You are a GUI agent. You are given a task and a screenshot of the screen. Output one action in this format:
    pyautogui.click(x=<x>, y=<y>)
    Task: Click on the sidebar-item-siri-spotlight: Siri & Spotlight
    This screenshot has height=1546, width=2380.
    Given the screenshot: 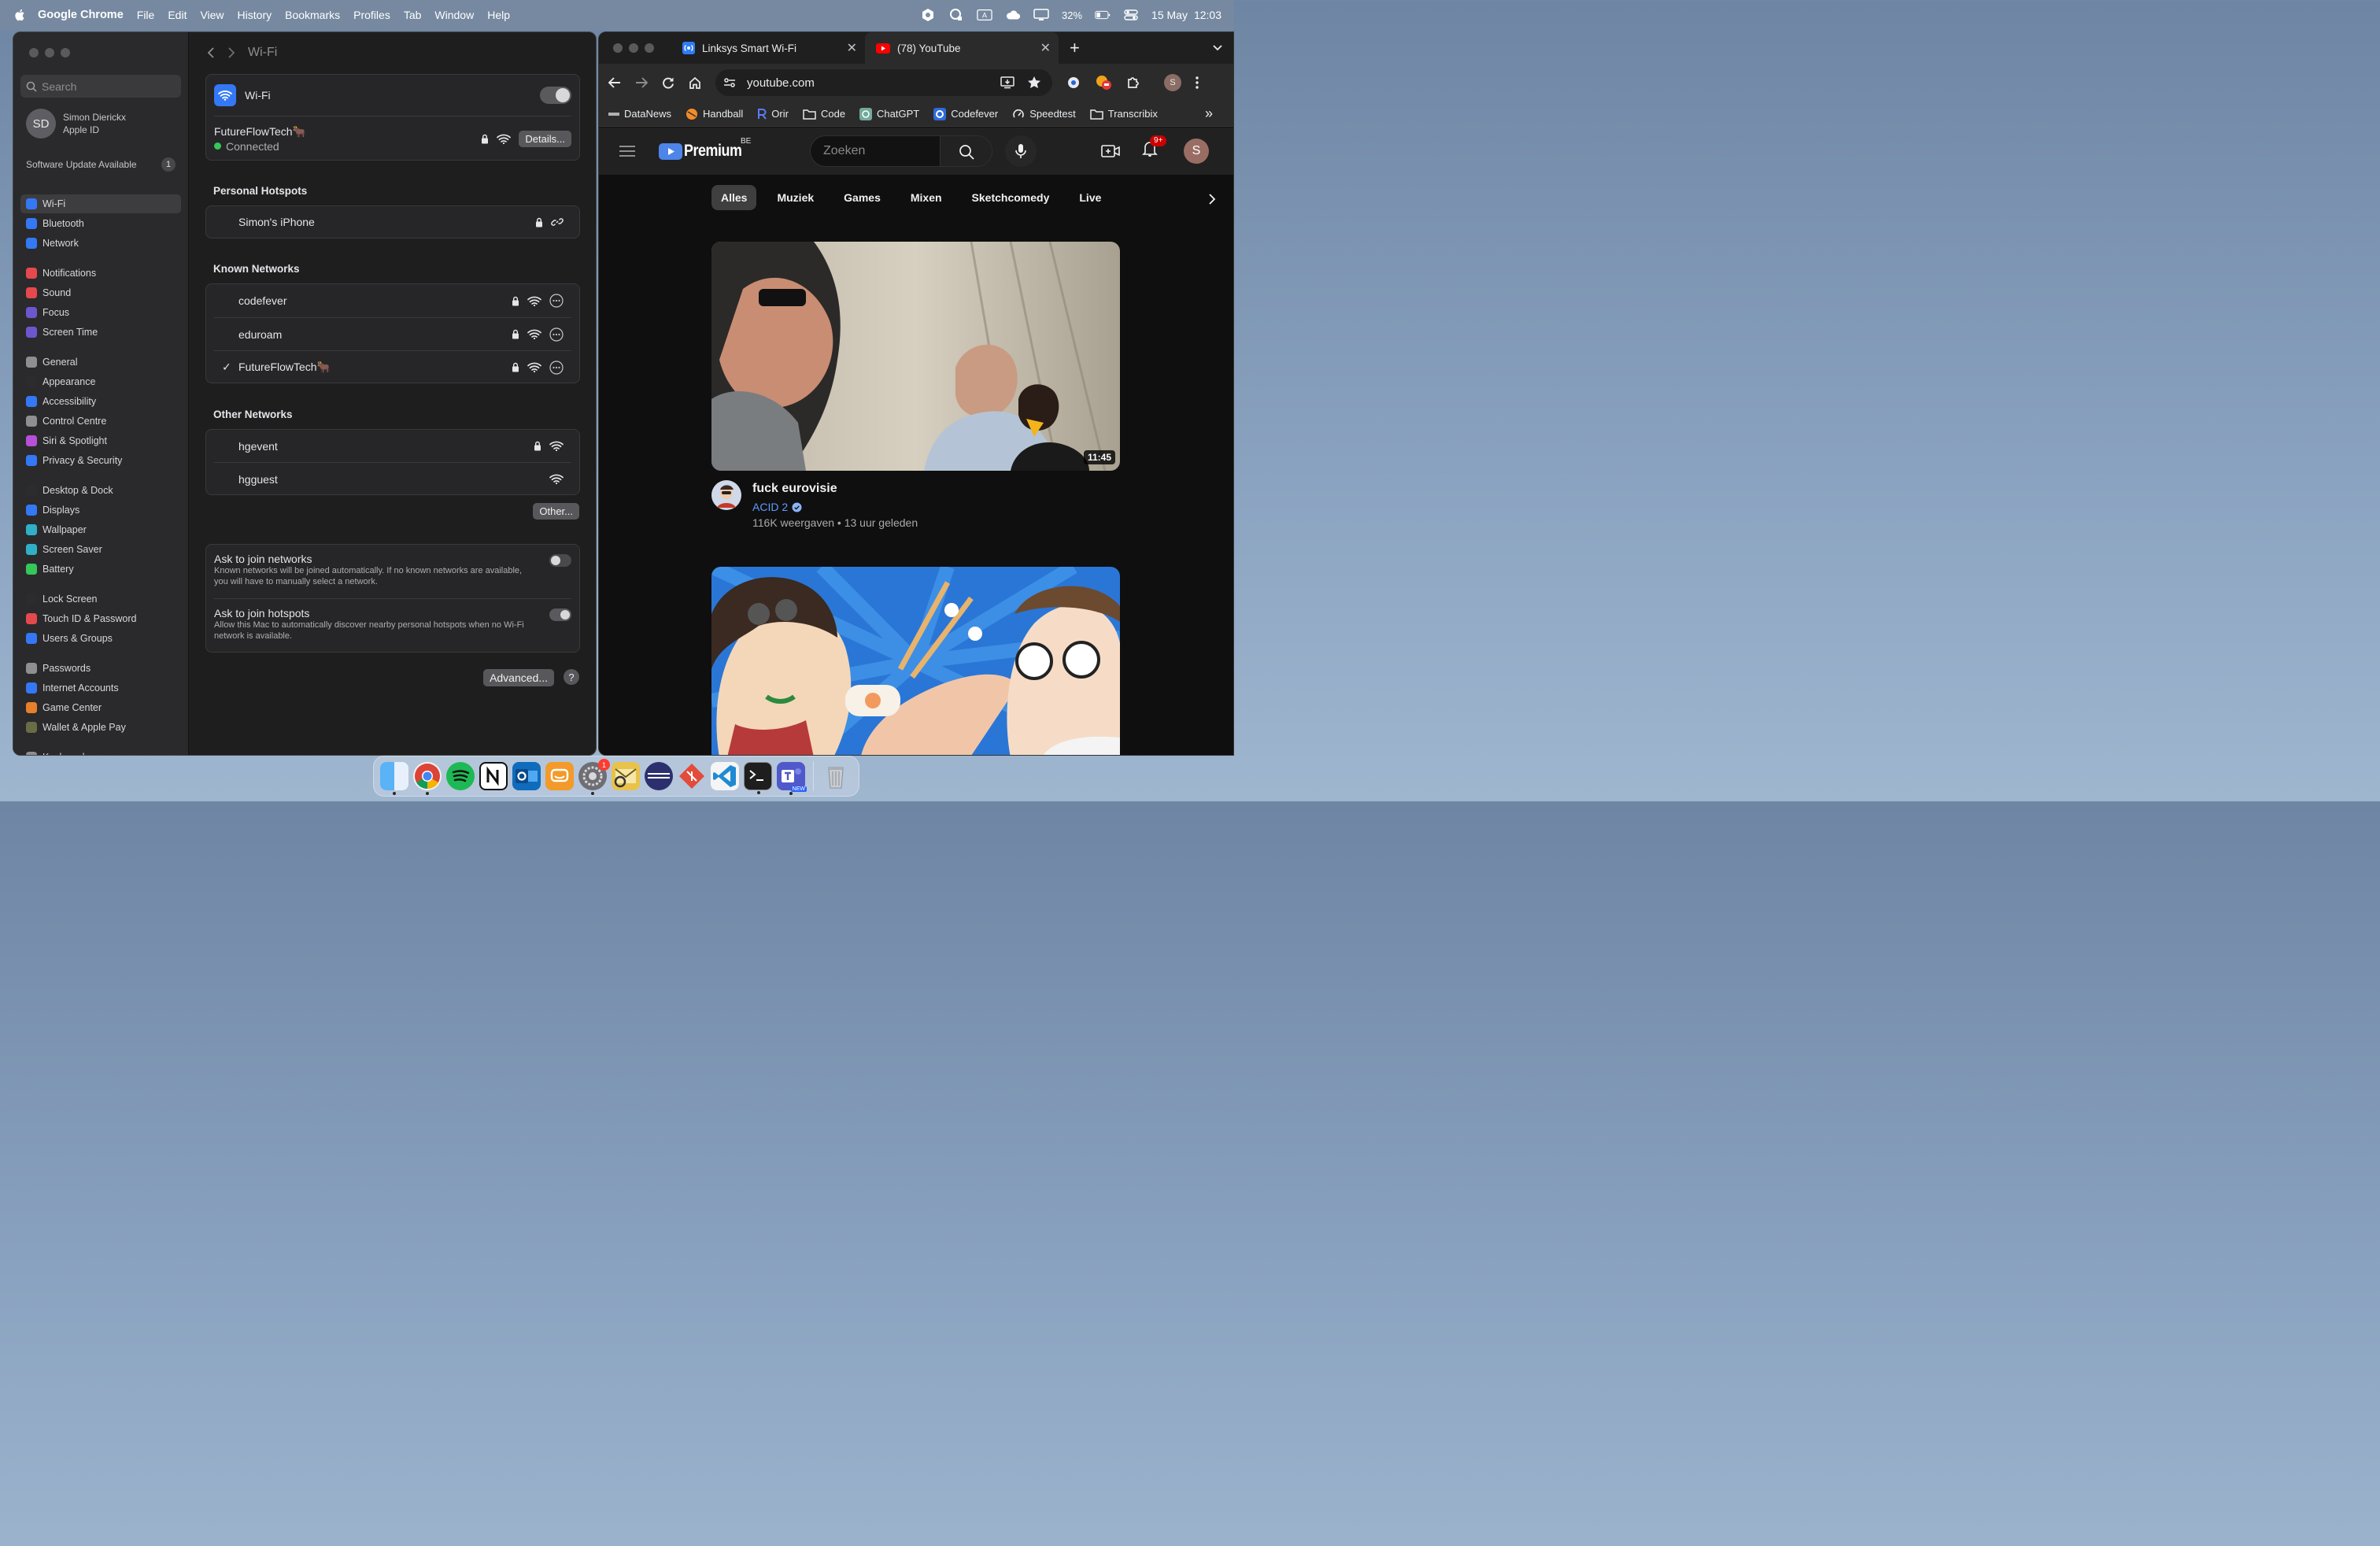 What is the action you would take?
    pyautogui.click(x=100, y=440)
    